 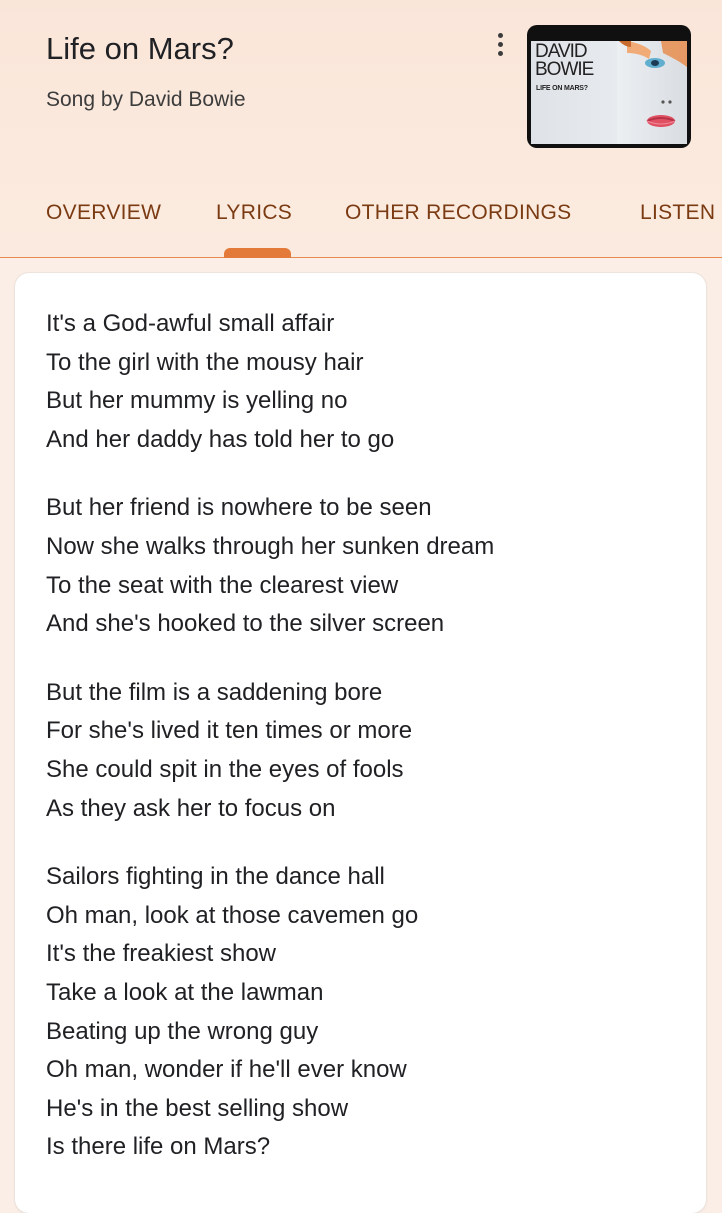 What do you see at coordinates (191, 808) in the screenshot?
I see `lyrics-line: As they ask her to focus on` at bounding box center [191, 808].